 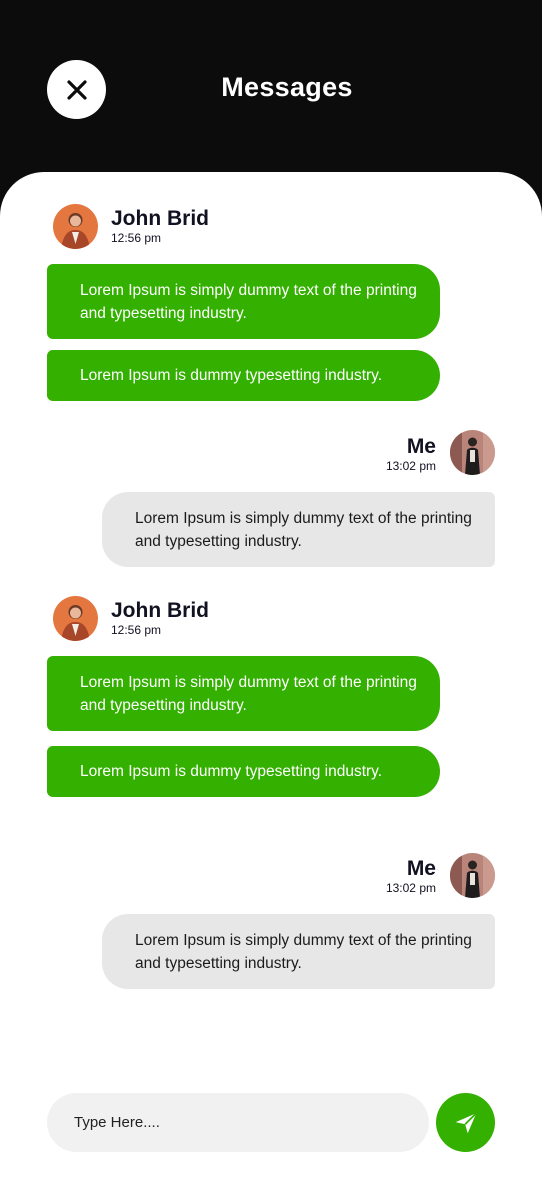 I want to click on close-button, so click(x=76, y=89).